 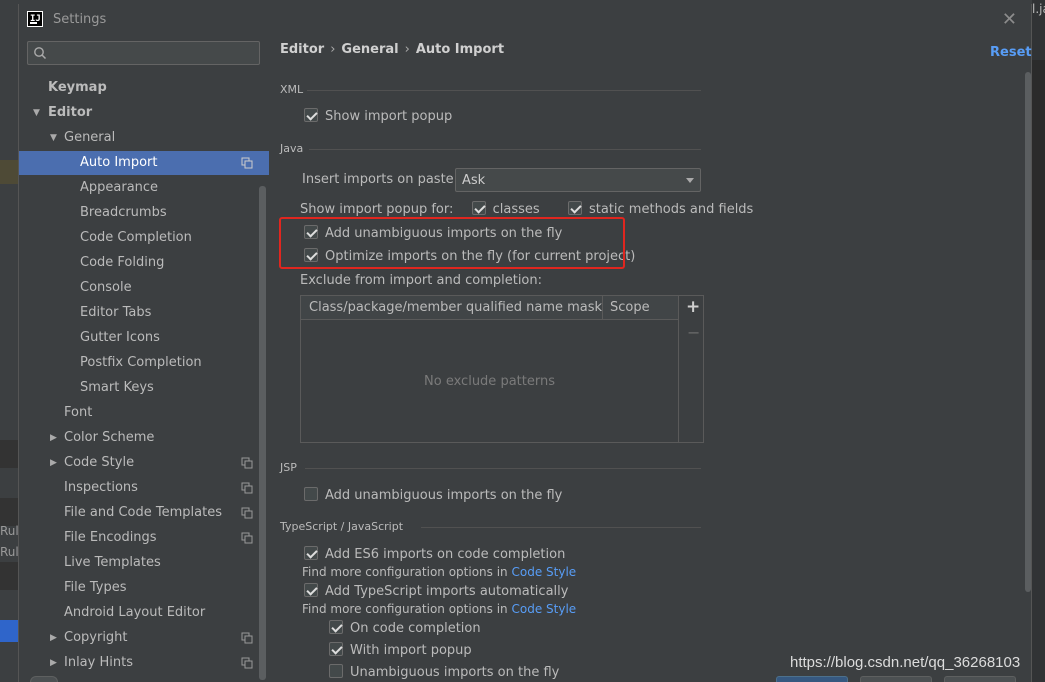 What do you see at coordinates (40, 53) in the screenshot?
I see `search-icon` at bounding box center [40, 53].